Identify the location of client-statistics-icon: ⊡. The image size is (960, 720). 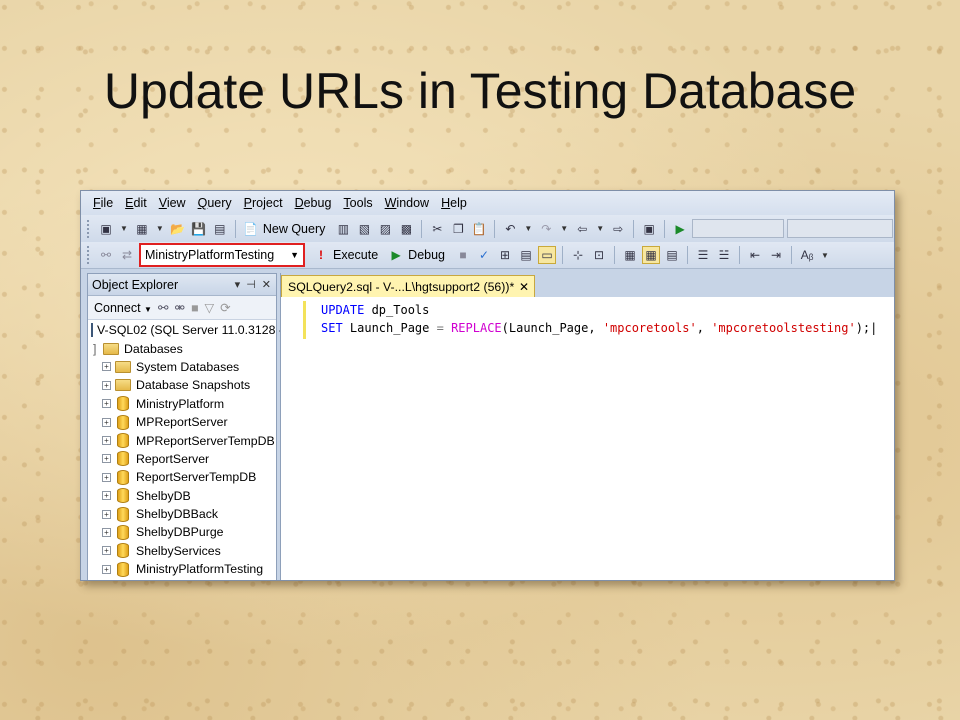
(599, 255).